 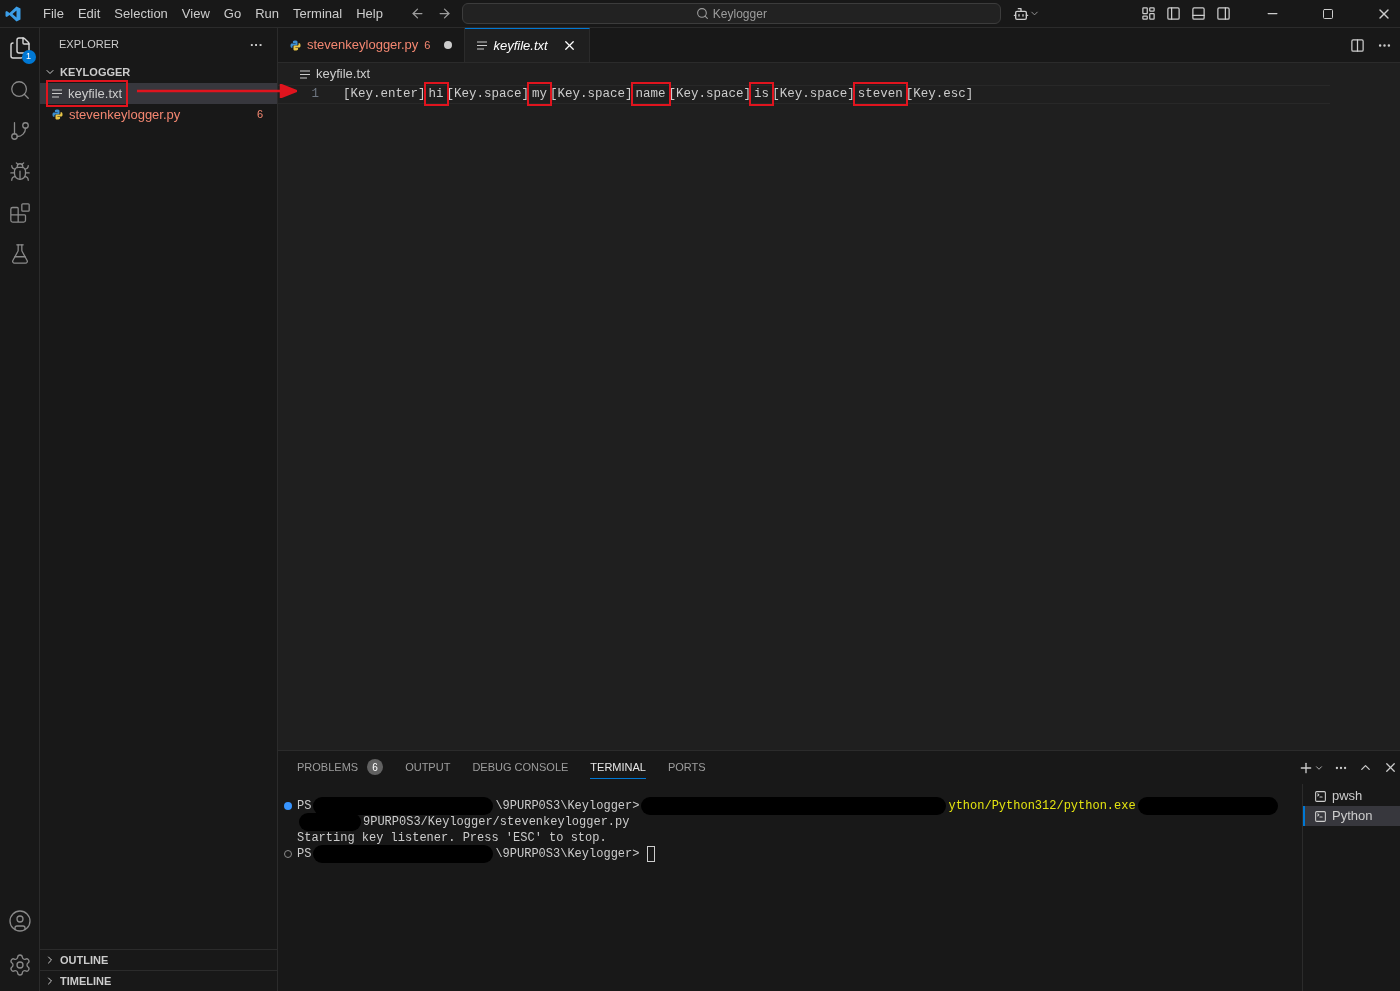 I want to click on editor-tab: keyfile.txt, so click(x=527, y=45).